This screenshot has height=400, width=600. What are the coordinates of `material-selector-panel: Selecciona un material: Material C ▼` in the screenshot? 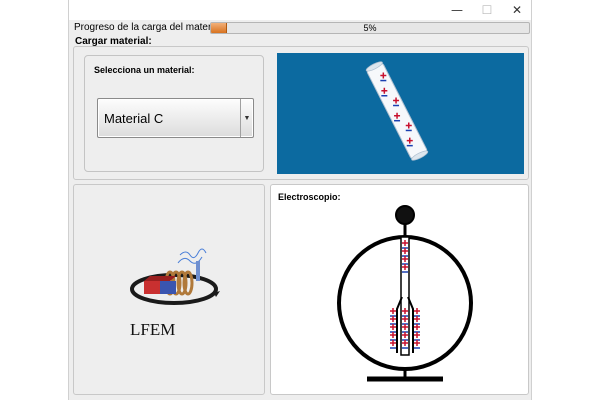 It's located at (174, 113).